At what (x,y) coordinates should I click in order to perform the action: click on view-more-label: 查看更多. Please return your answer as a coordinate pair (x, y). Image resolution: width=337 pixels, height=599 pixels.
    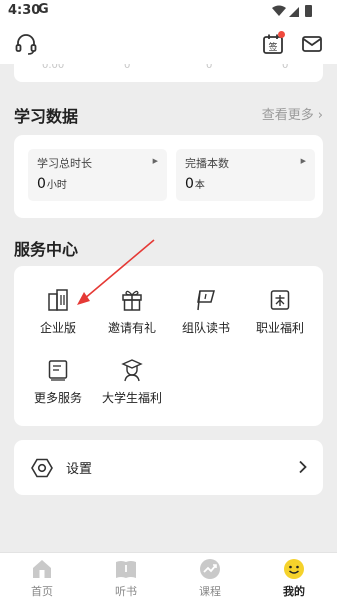
    Looking at the image, I should click on (287, 115).